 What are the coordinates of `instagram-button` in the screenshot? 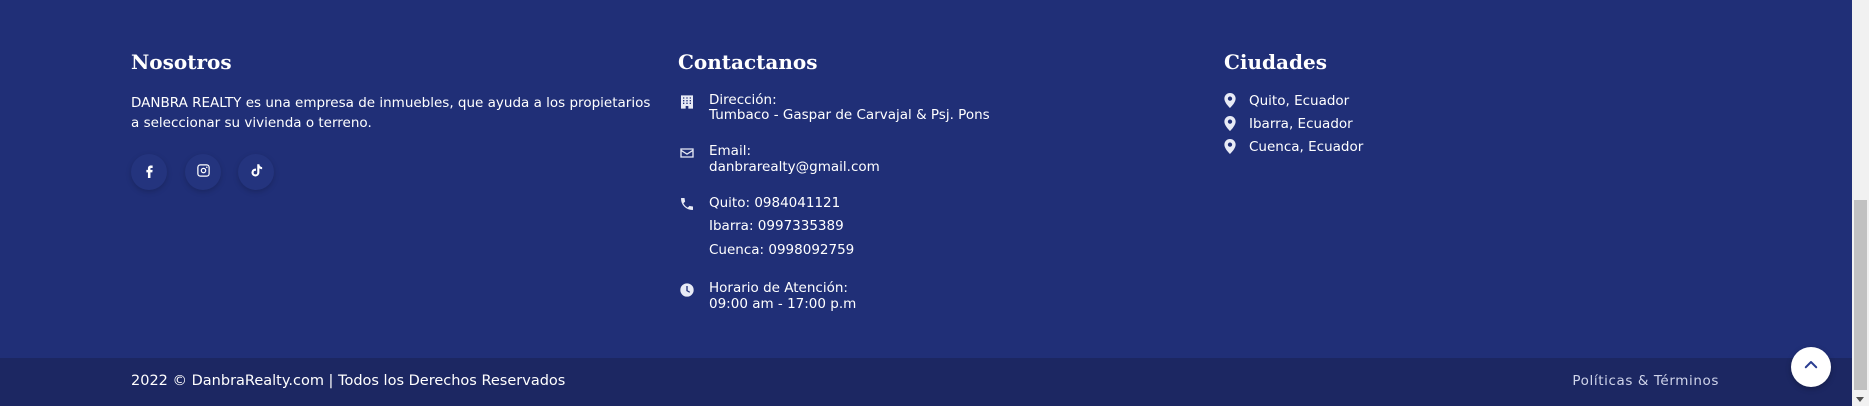 It's located at (203, 172).